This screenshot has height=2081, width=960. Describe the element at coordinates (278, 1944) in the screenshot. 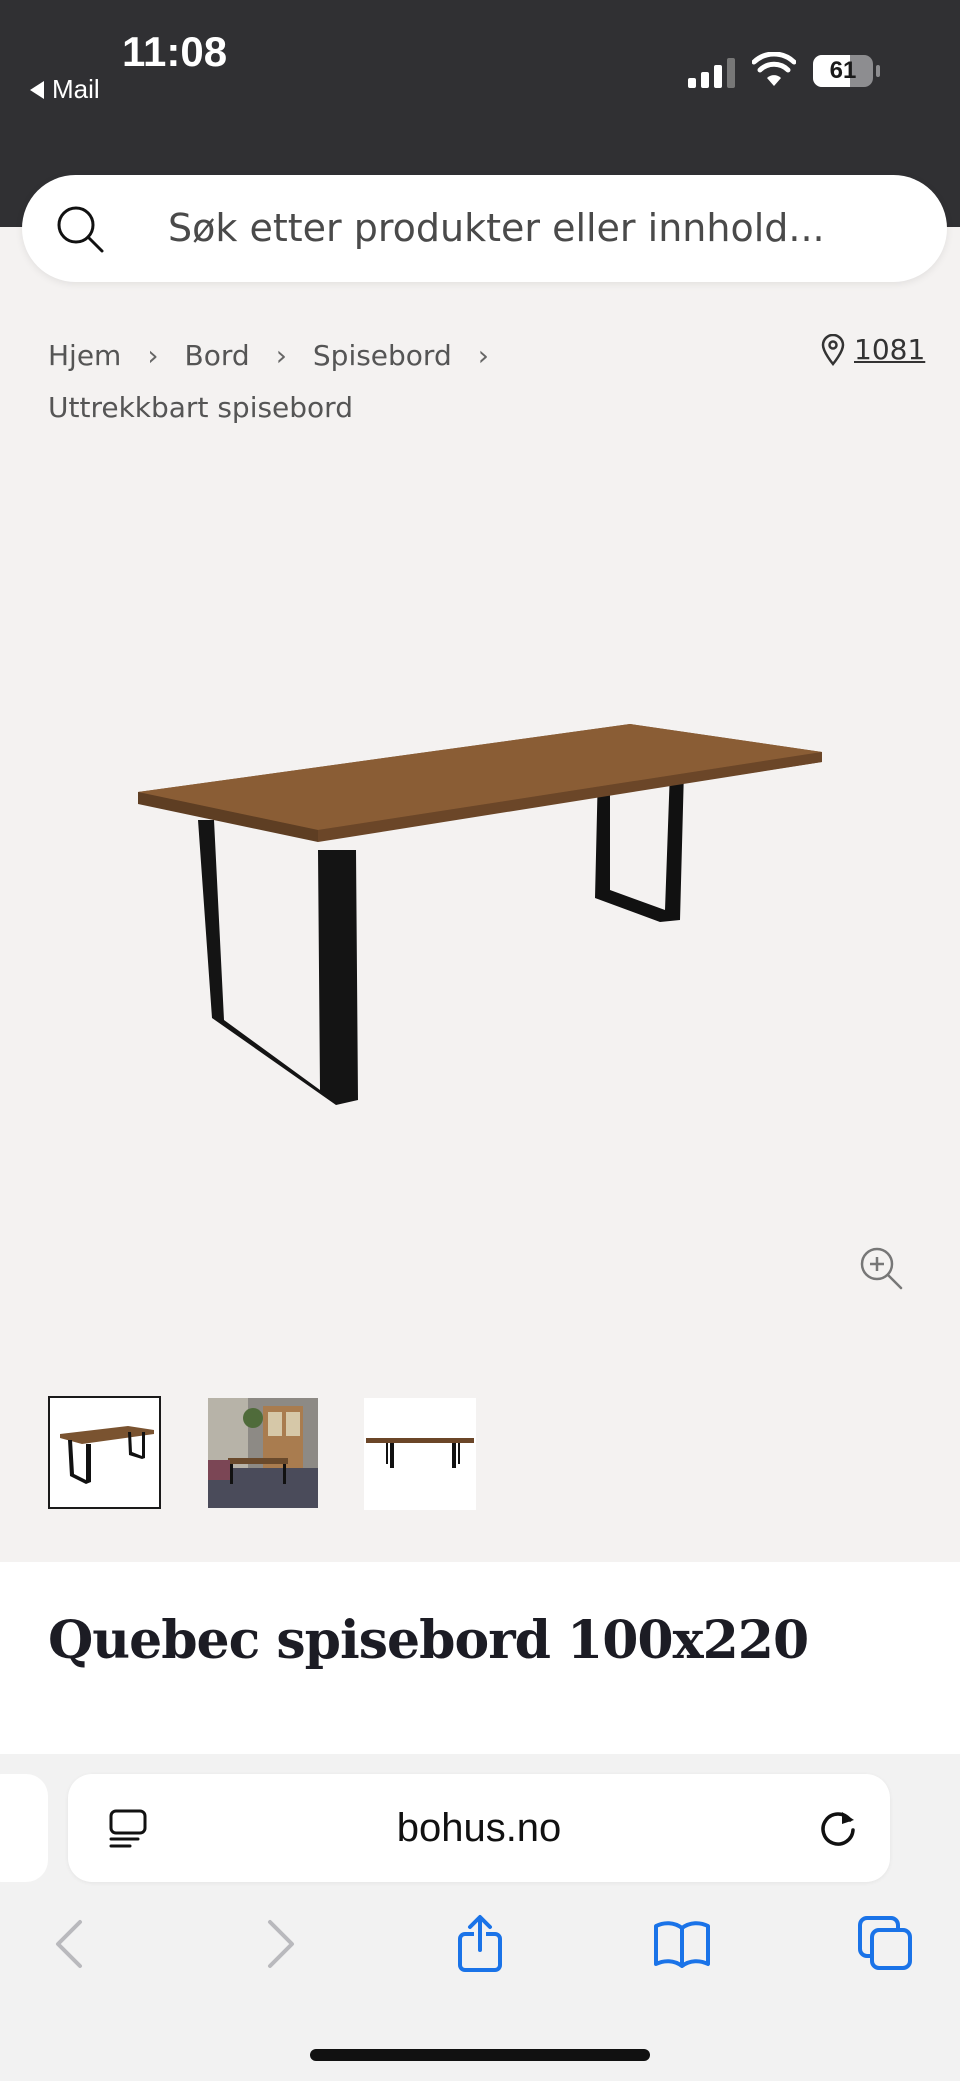

I see `forward-icon` at that location.